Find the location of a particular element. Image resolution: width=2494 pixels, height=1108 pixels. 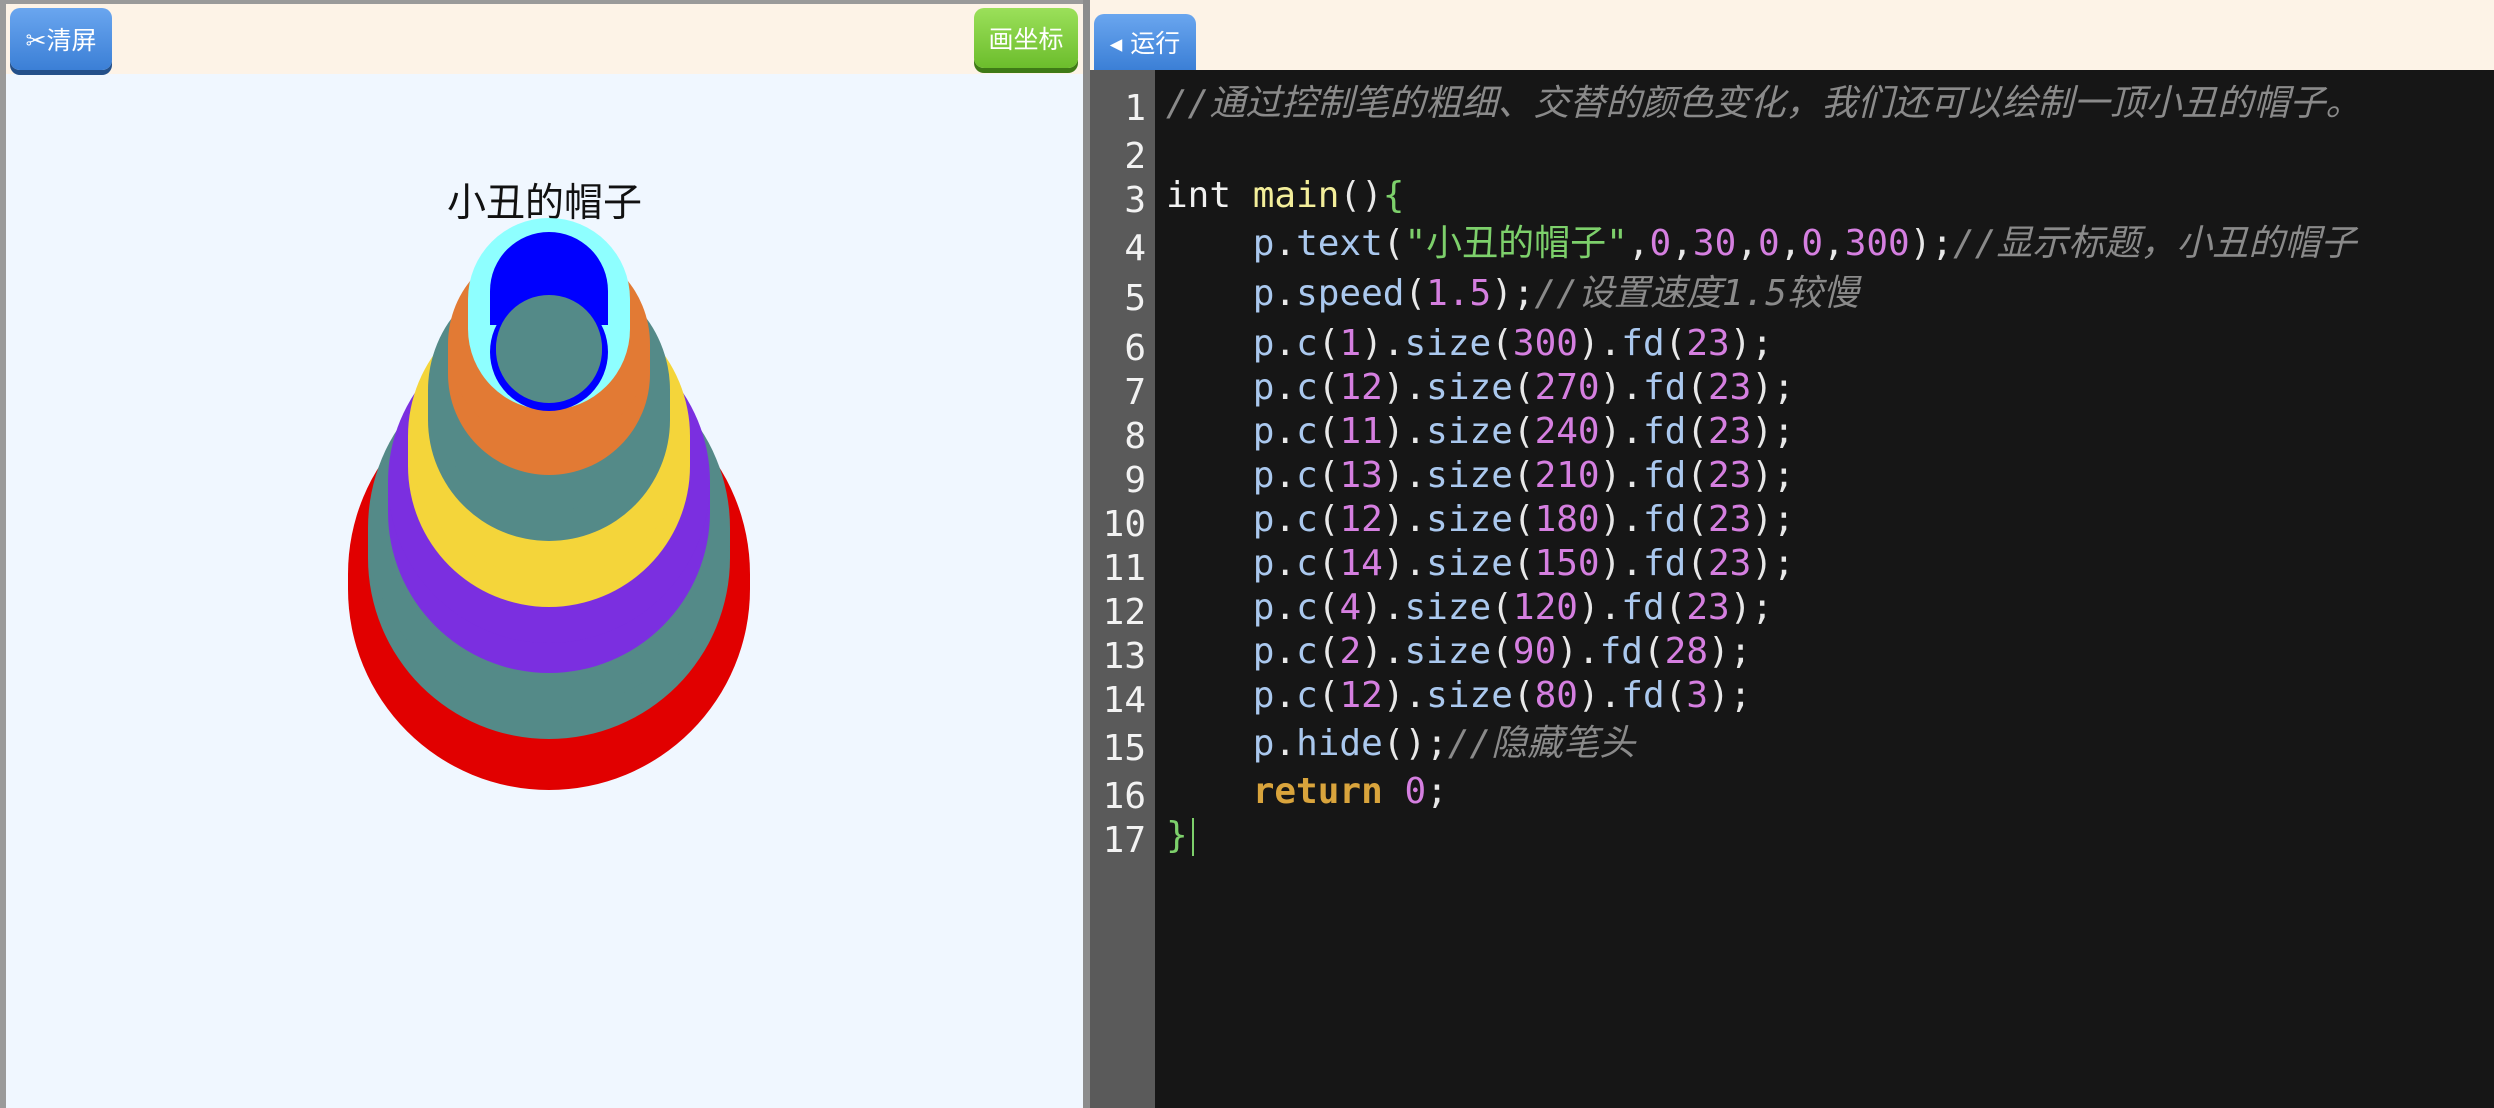

code-line: //通过控制笔的粗细、交替的颜色变化，我们还可以绘制一顶小丑的帽子。 is located at coordinates (1763, 104).